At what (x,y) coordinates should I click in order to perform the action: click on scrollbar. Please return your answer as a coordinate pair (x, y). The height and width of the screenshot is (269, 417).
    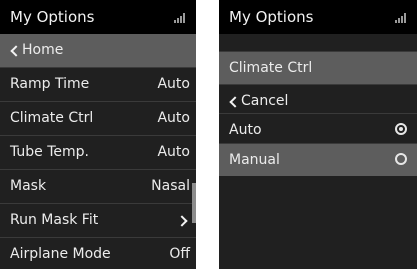
    Looking at the image, I should click on (194, 203).